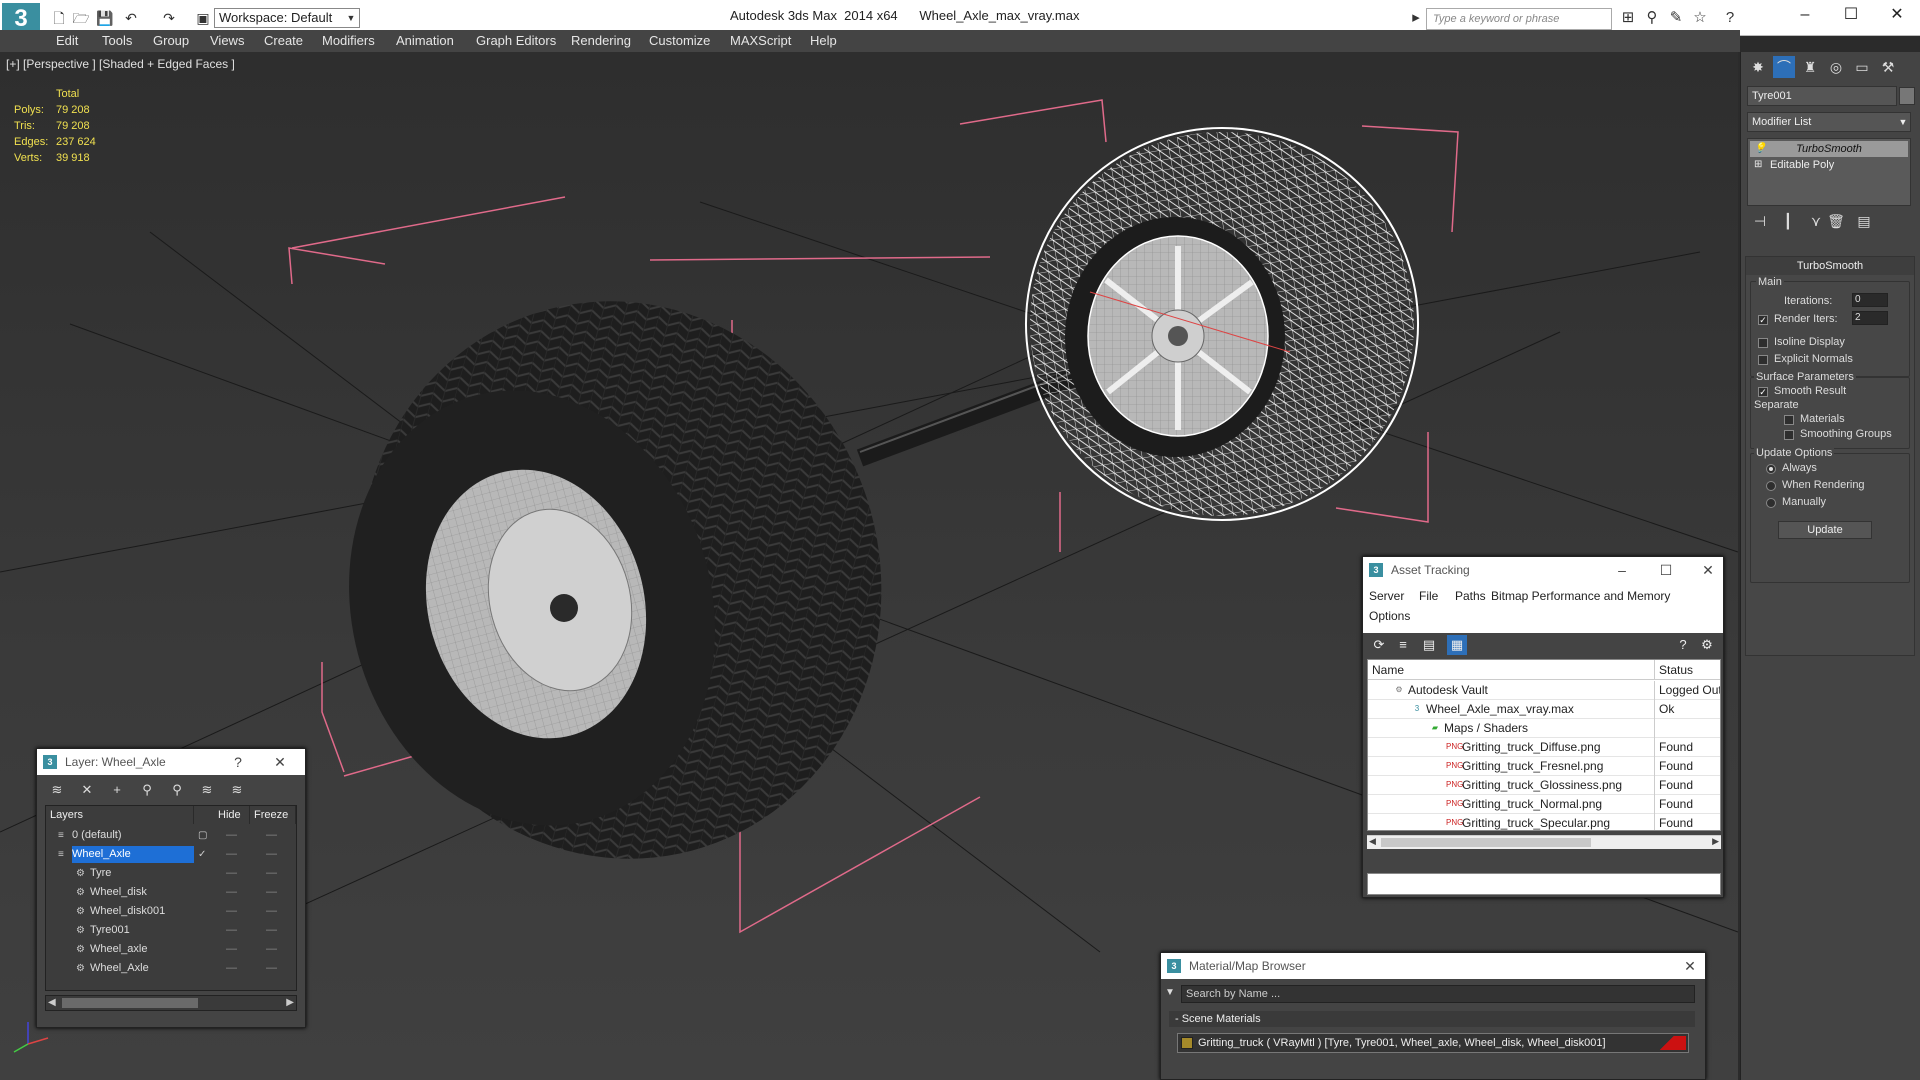  What do you see at coordinates (1544, 728) in the screenshot?
I see `asset-row: ▰ Maps / Shaders` at bounding box center [1544, 728].